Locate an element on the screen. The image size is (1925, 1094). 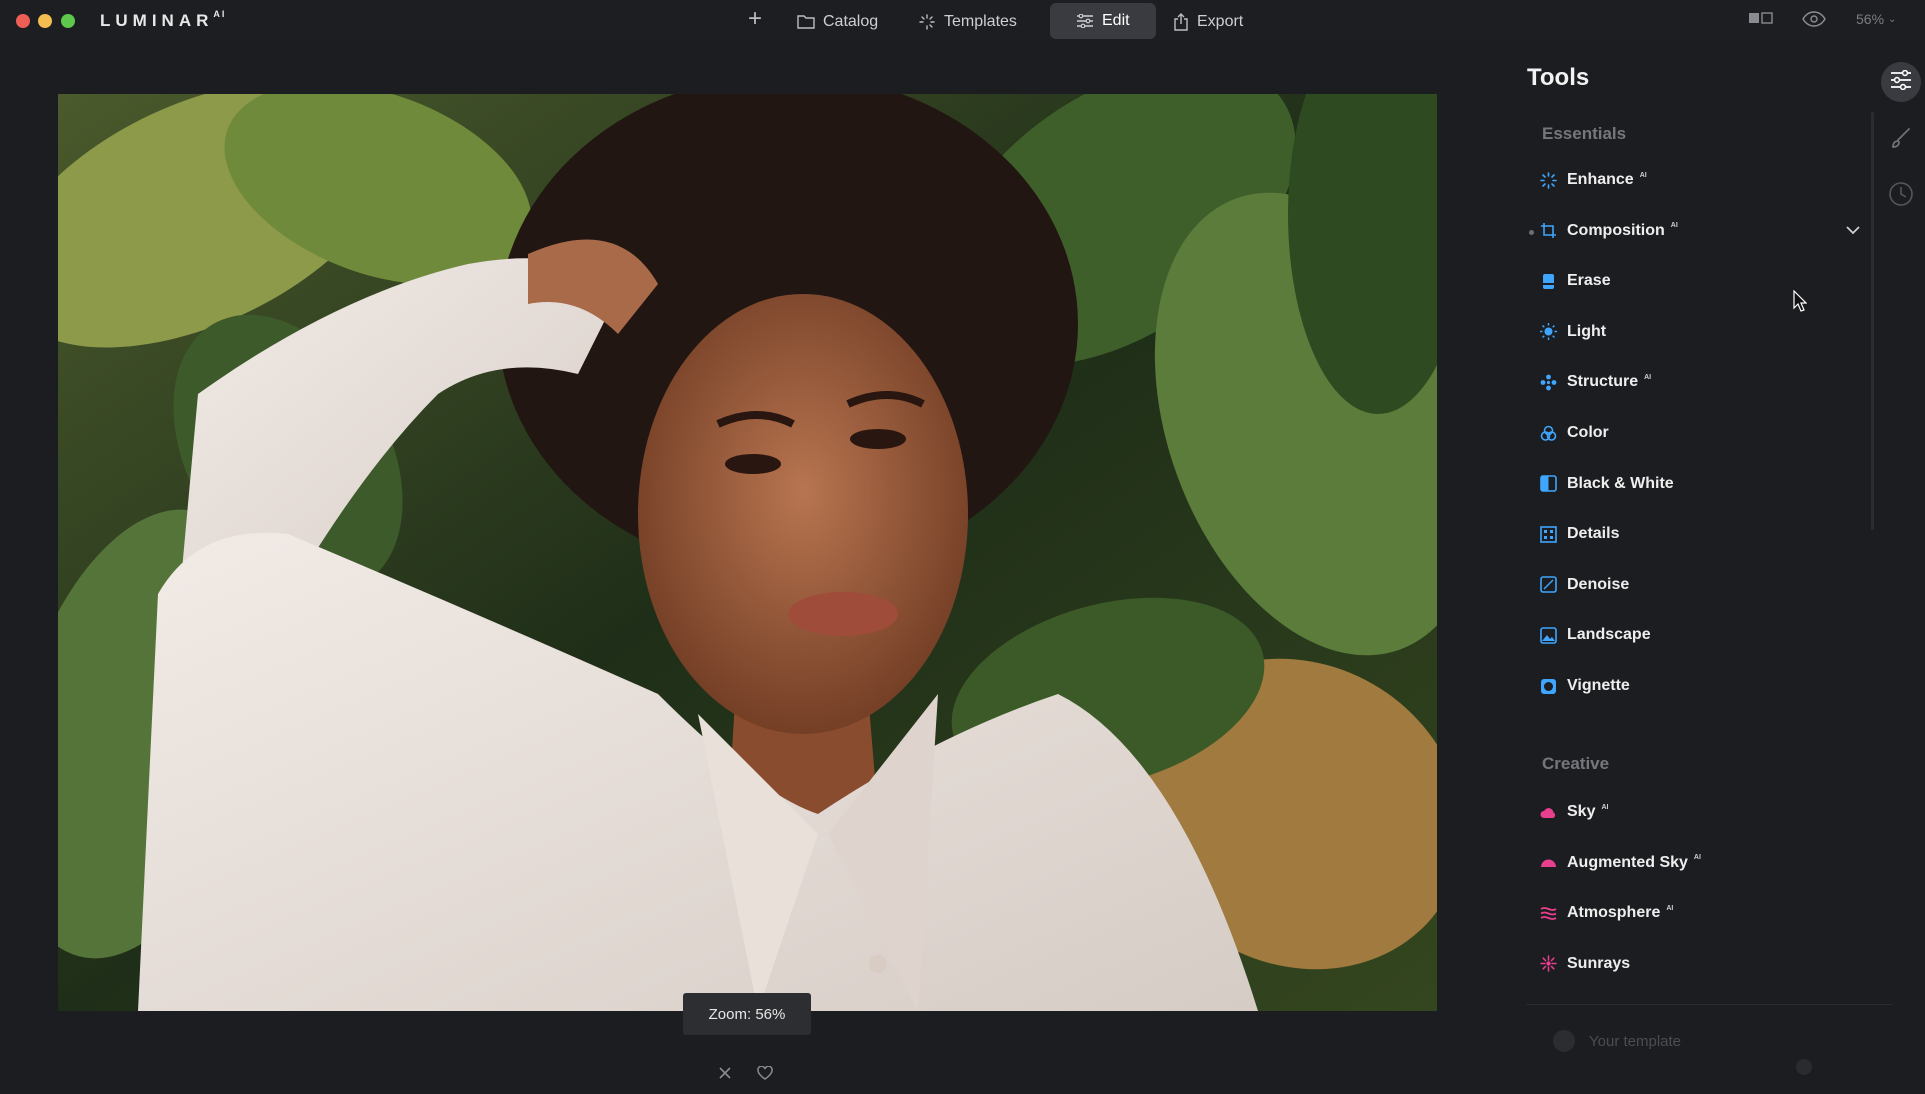
tool-label: Composition is located at coordinates (1616, 230).